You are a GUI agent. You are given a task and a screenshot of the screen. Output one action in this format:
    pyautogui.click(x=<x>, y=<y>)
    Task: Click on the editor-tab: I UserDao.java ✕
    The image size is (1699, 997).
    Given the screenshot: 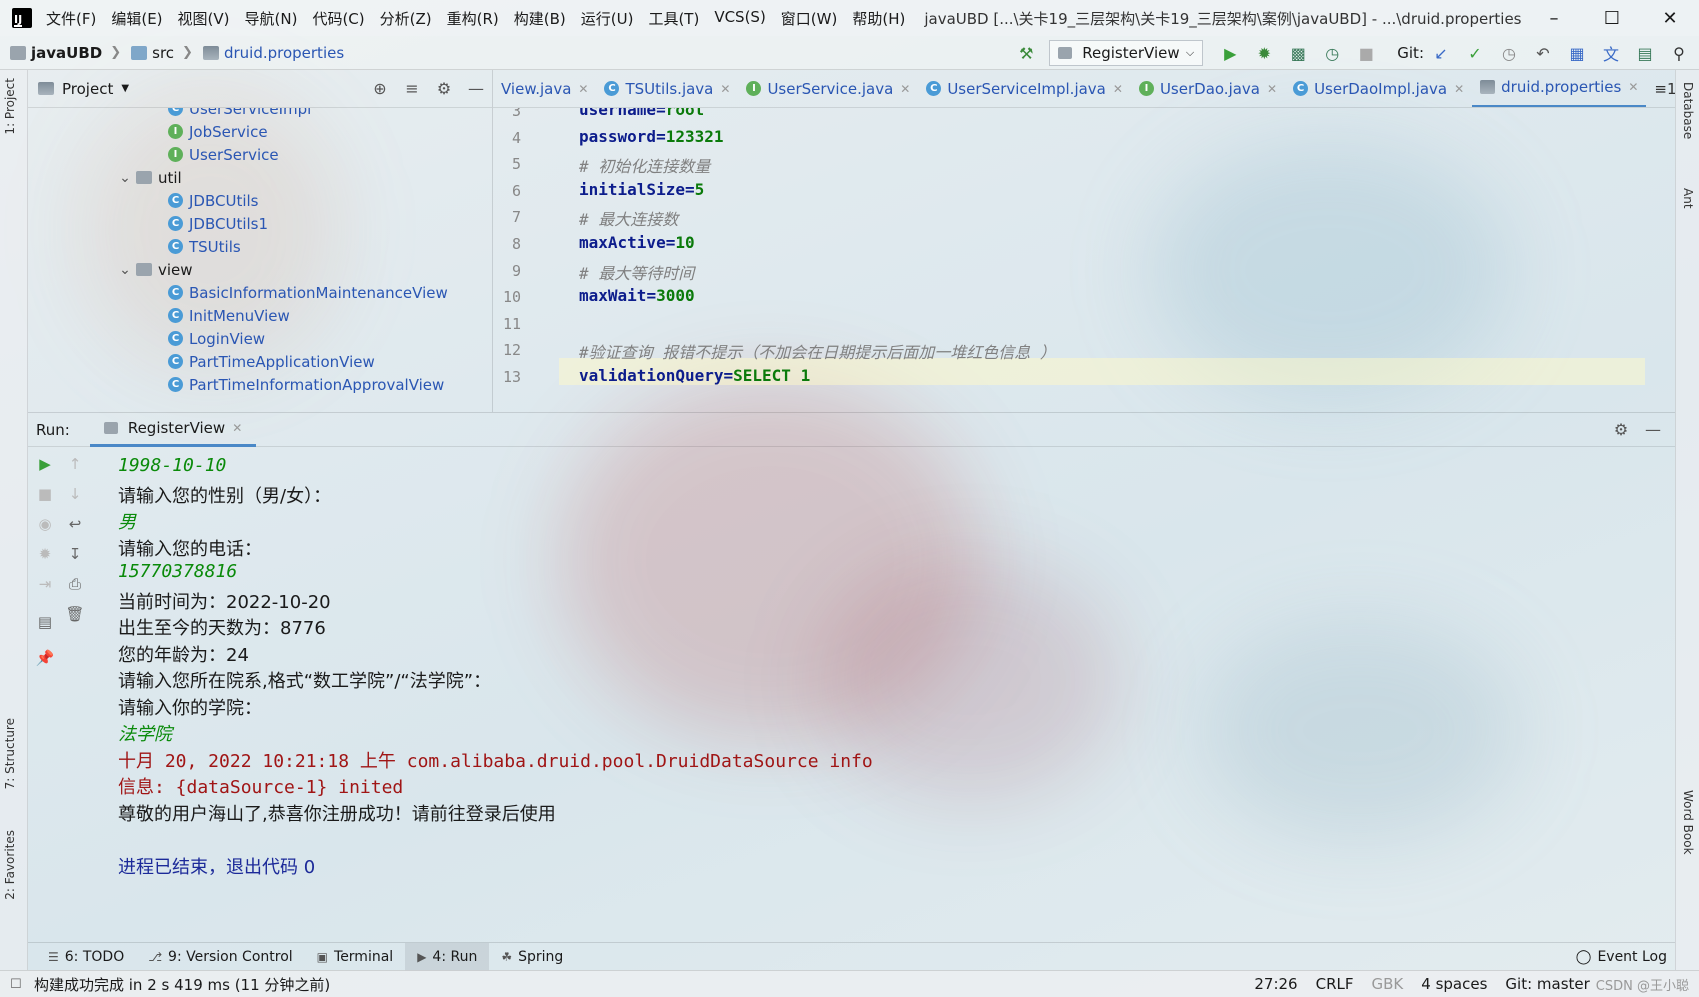 What is the action you would take?
    pyautogui.click(x=1208, y=88)
    